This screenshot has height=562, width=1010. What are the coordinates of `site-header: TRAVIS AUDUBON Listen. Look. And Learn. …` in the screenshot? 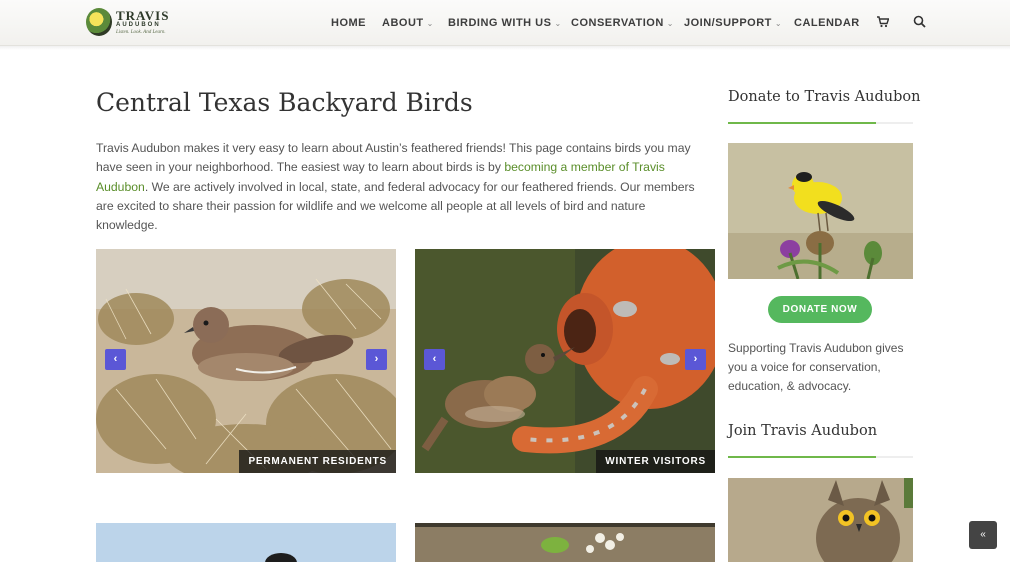 It's located at (505, 23).